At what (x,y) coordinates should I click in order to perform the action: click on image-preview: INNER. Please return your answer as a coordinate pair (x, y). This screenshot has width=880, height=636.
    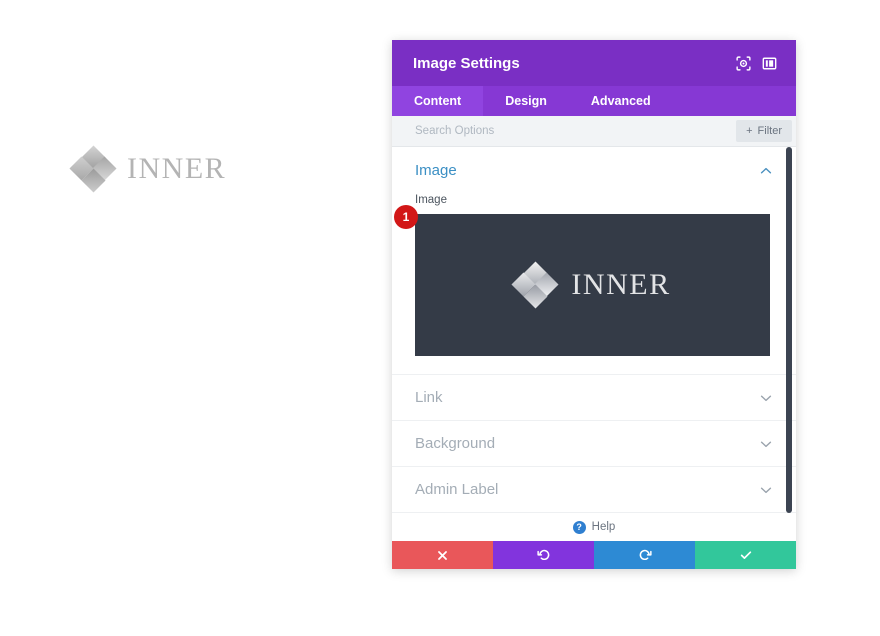
    Looking at the image, I should click on (592, 285).